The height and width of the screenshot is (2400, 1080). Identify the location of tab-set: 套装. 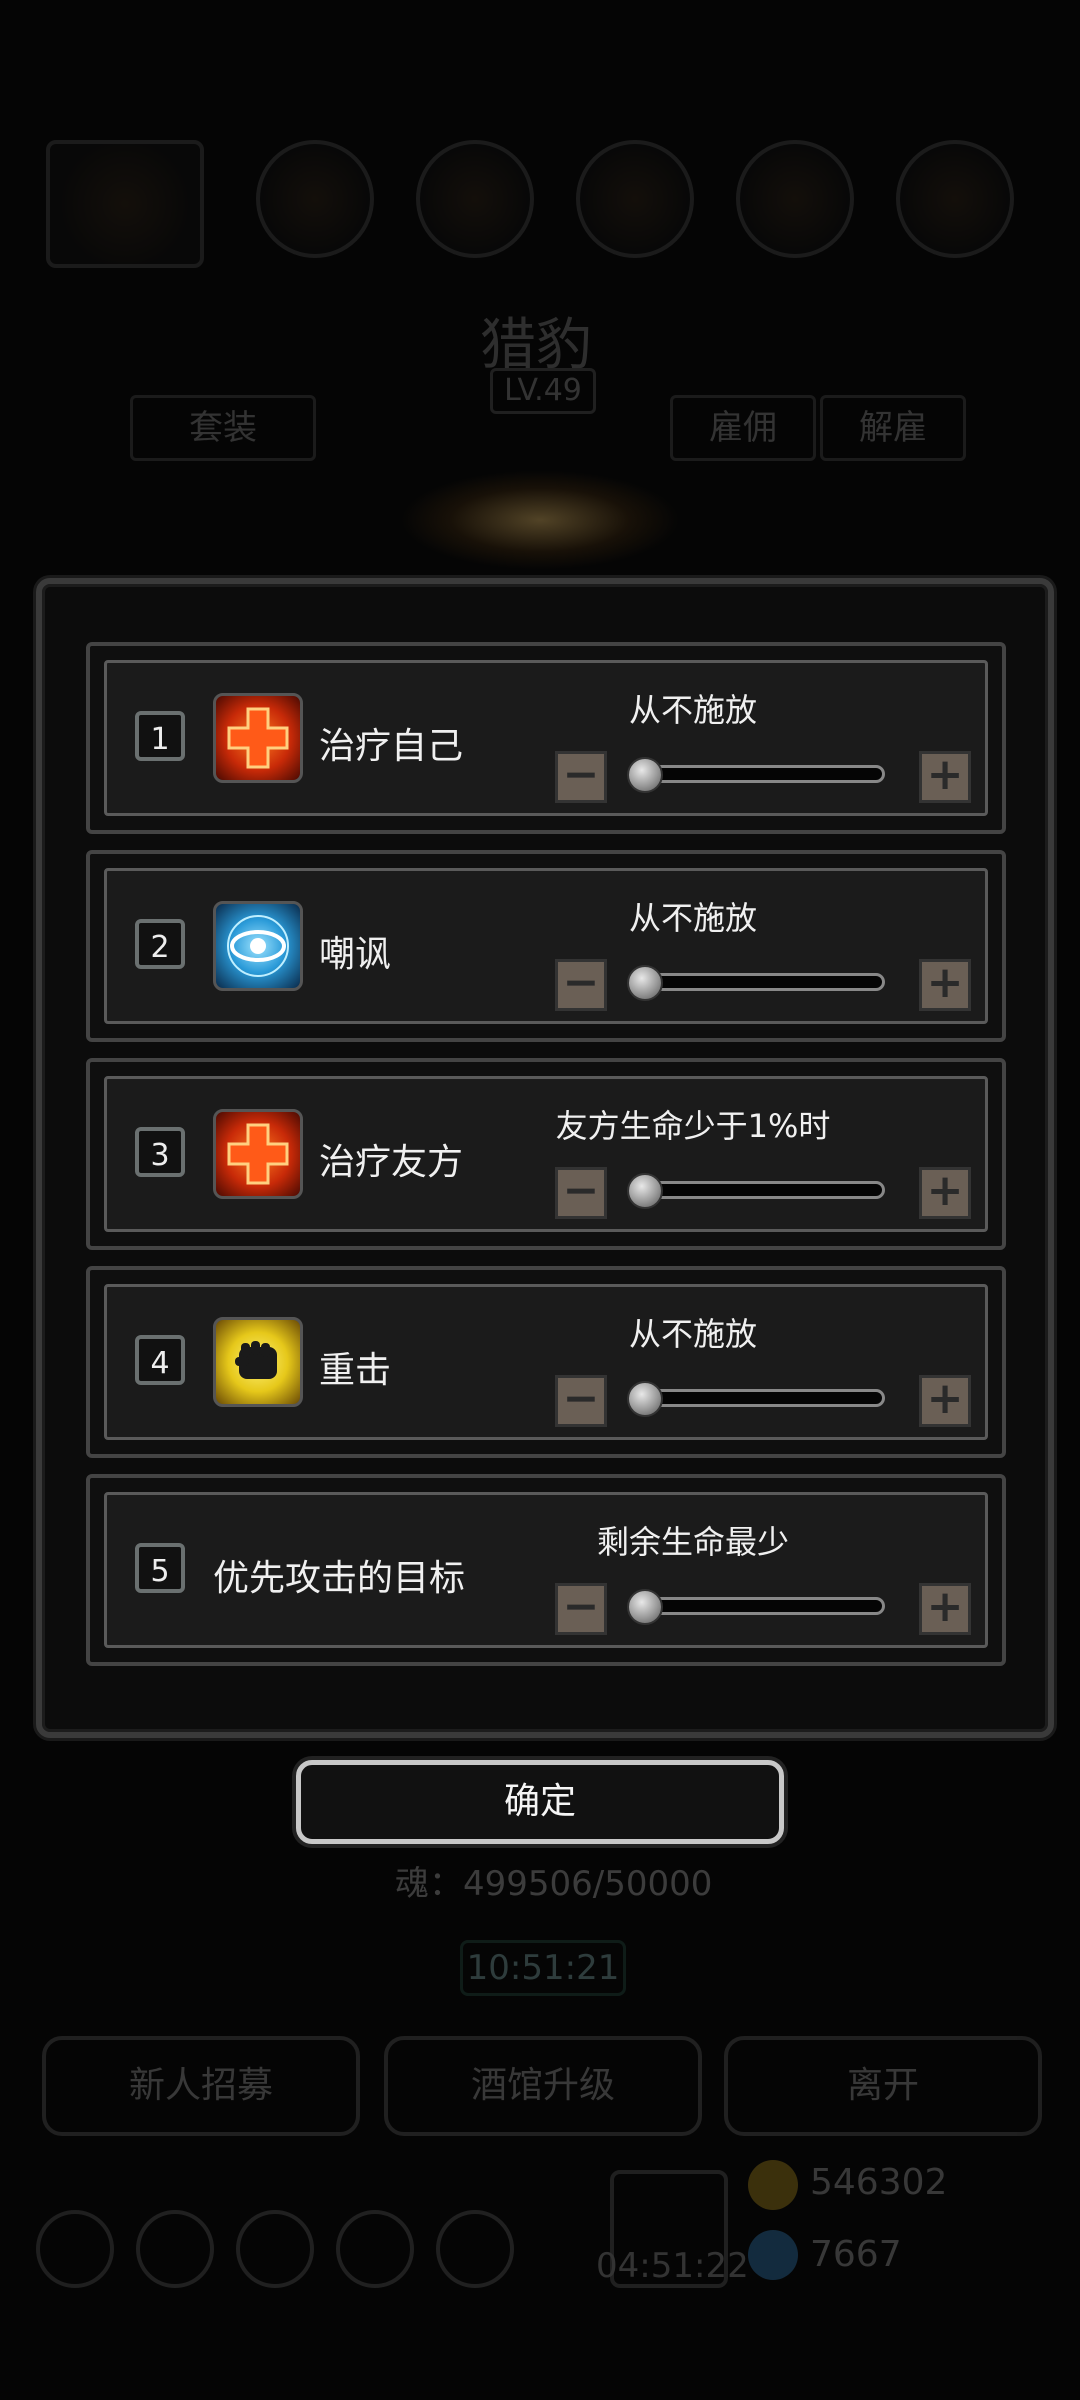
(223, 428).